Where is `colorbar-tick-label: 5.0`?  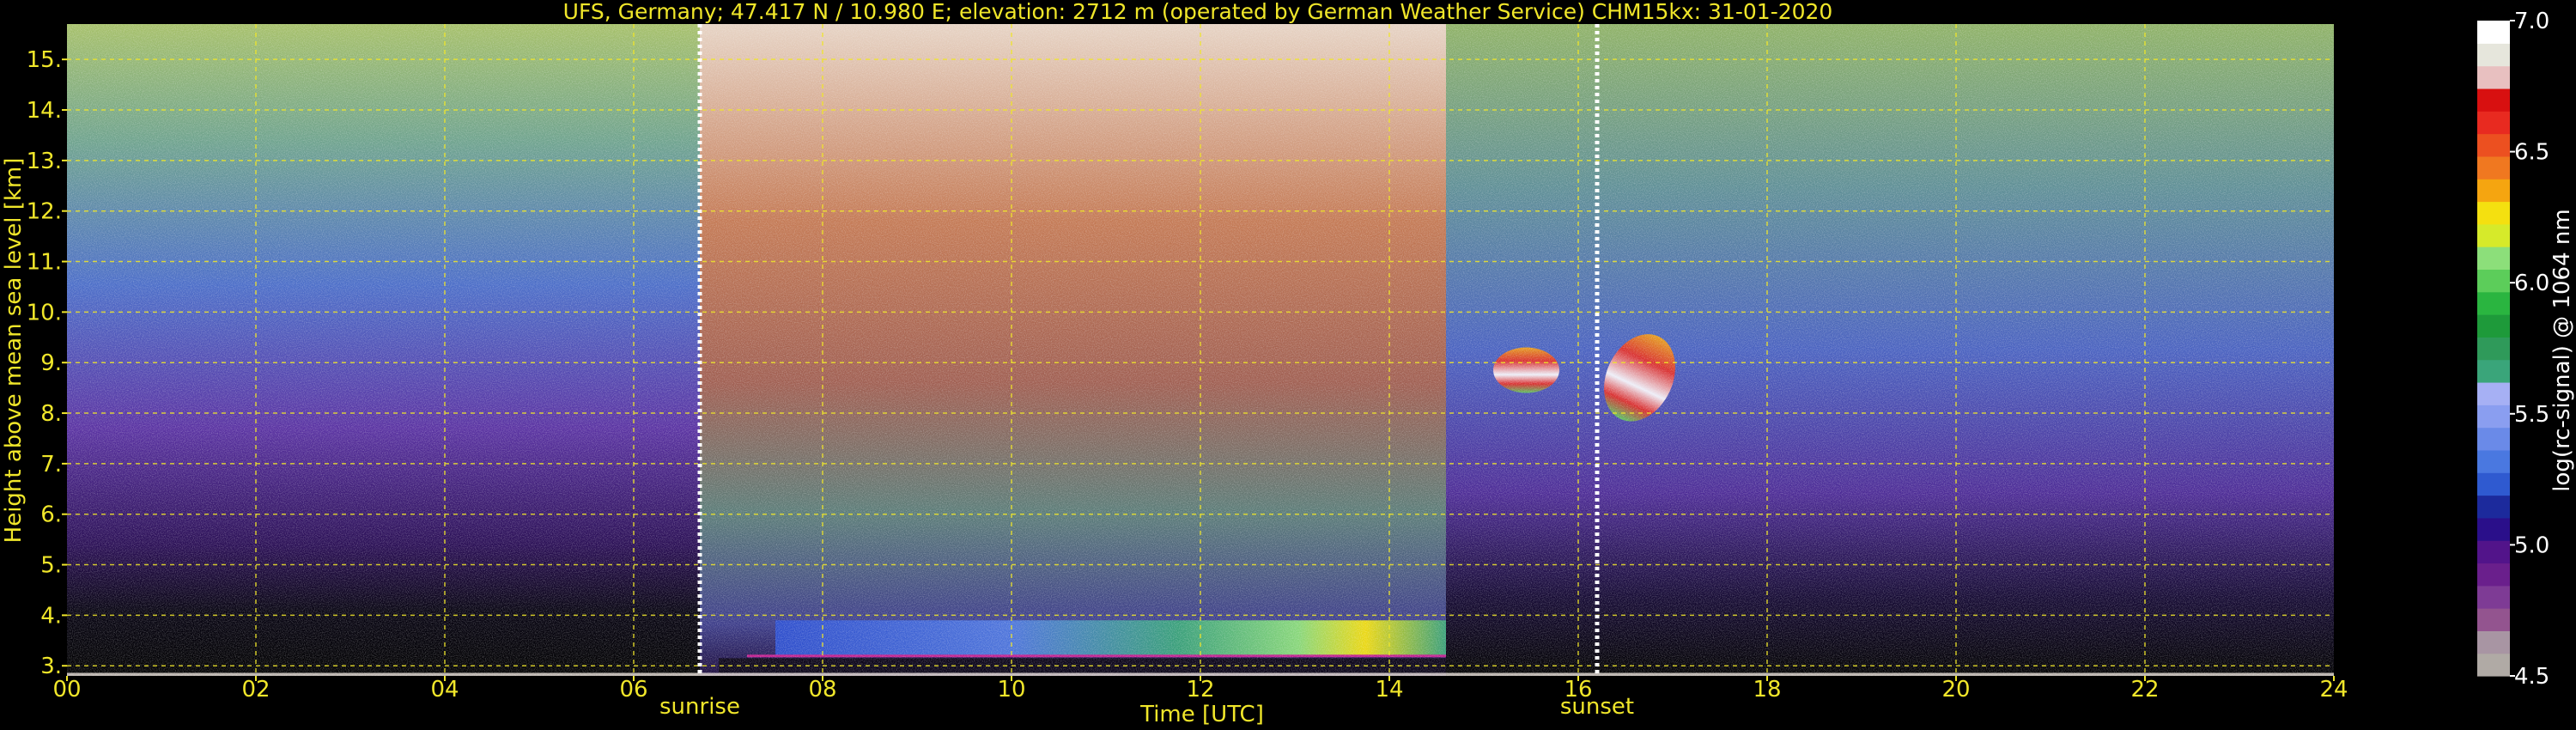
colorbar-tick-label: 5.0 is located at coordinates (2531, 545).